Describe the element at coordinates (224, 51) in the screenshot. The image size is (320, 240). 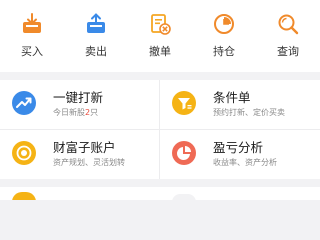
I see `positions-label: 持仓` at that location.